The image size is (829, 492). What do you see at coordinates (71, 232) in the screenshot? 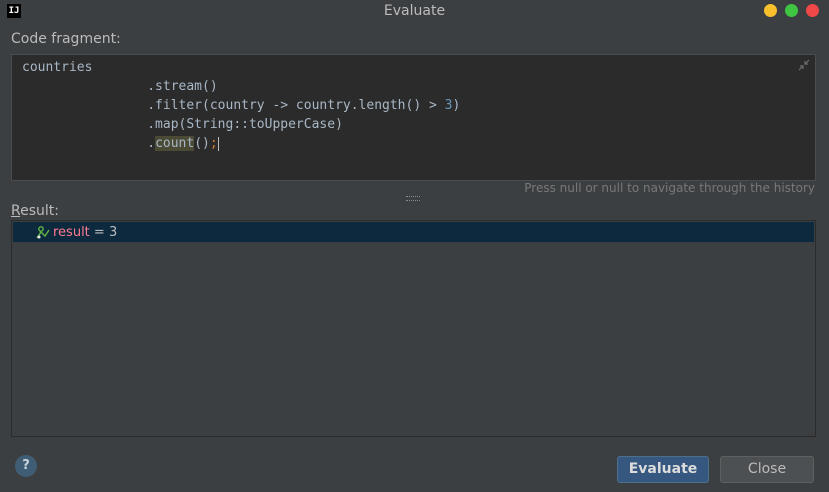
I see `result-variable-name: result` at bounding box center [71, 232].